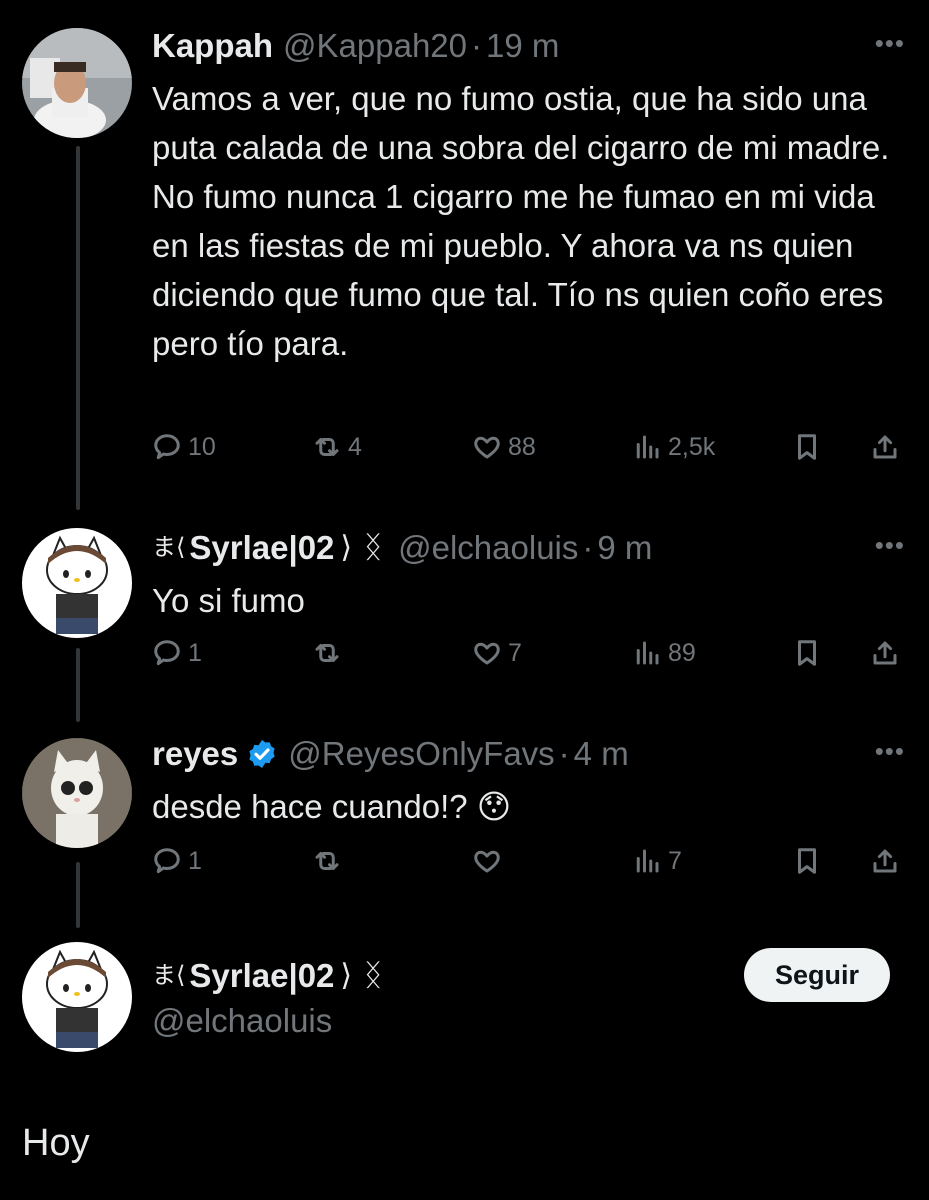  What do you see at coordinates (601, 754) in the screenshot?
I see `timestamp: 4 m` at bounding box center [601, 754].